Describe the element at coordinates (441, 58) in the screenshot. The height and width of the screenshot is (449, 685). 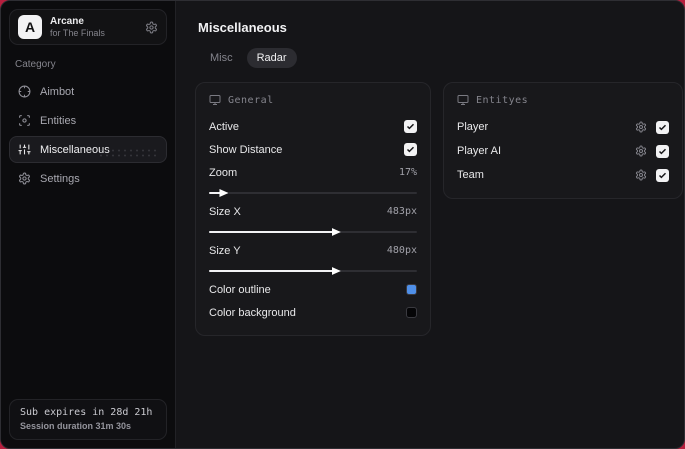
I see `tab-bar: Misc Radar` at that location.